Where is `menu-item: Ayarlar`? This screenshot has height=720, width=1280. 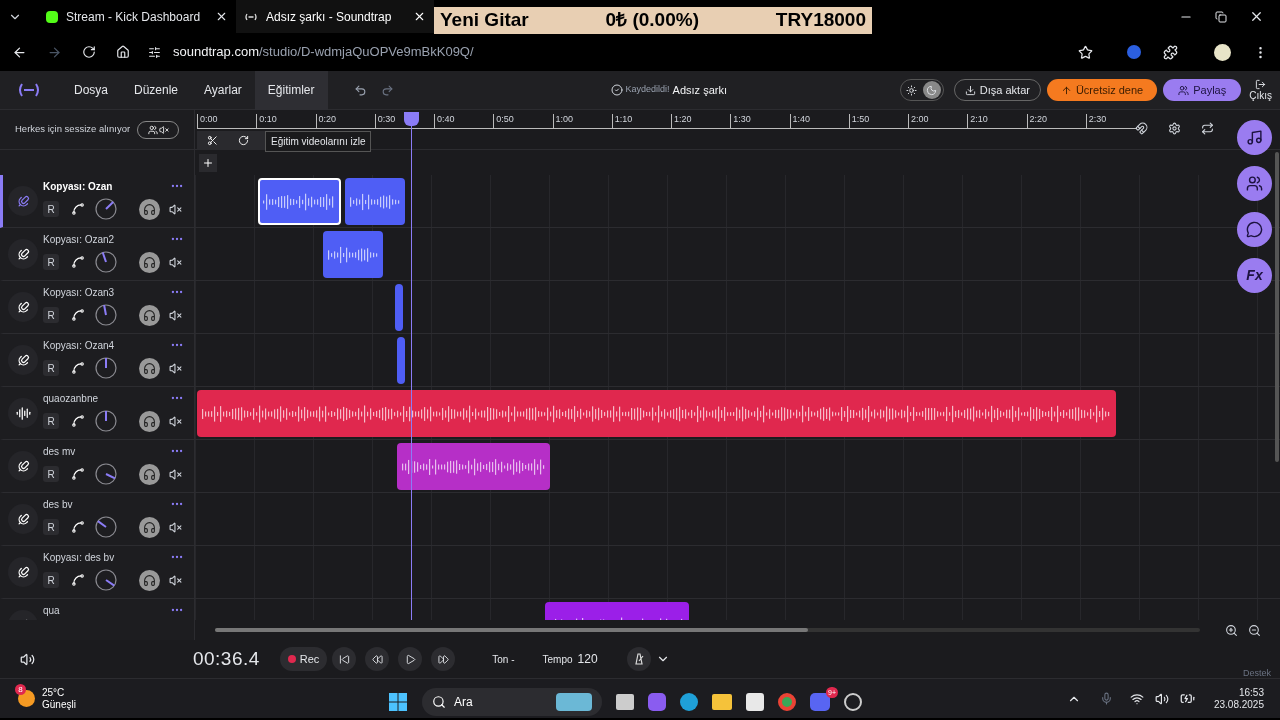 menu-item: Ayarlar is located at coordinates (223, 90).